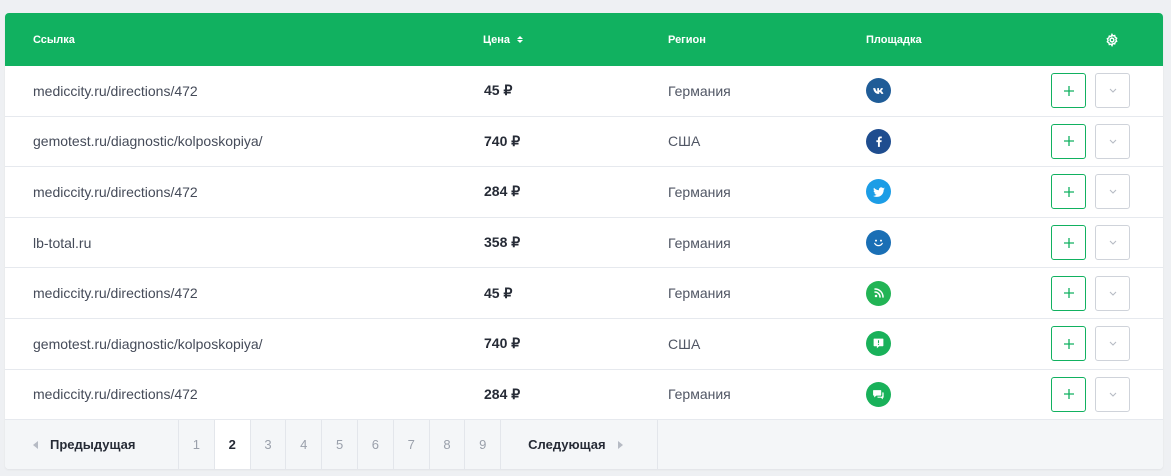 The image size is (1171, 476). I want to click on pagination-page: 8, so click(448, 444).